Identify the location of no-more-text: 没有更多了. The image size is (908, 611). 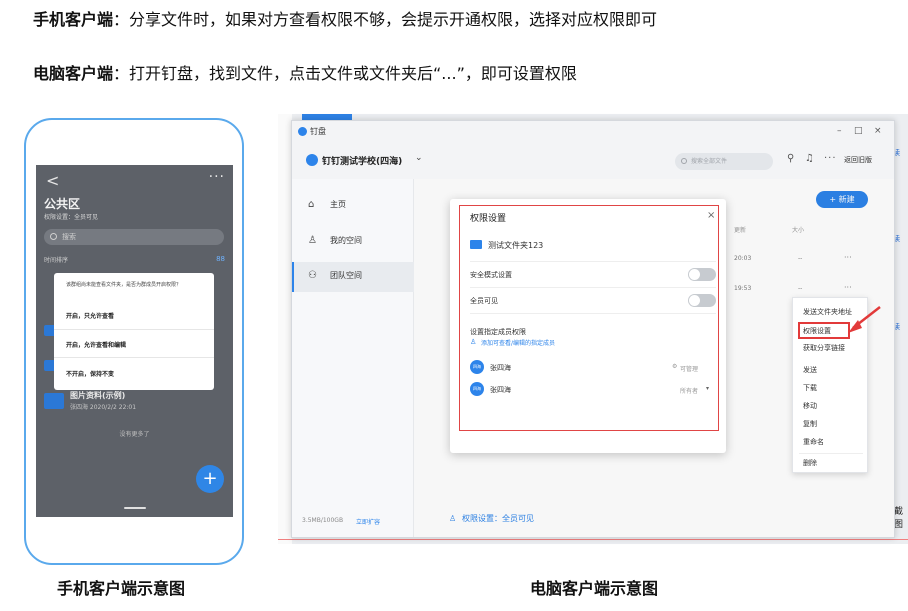
(134, 434).